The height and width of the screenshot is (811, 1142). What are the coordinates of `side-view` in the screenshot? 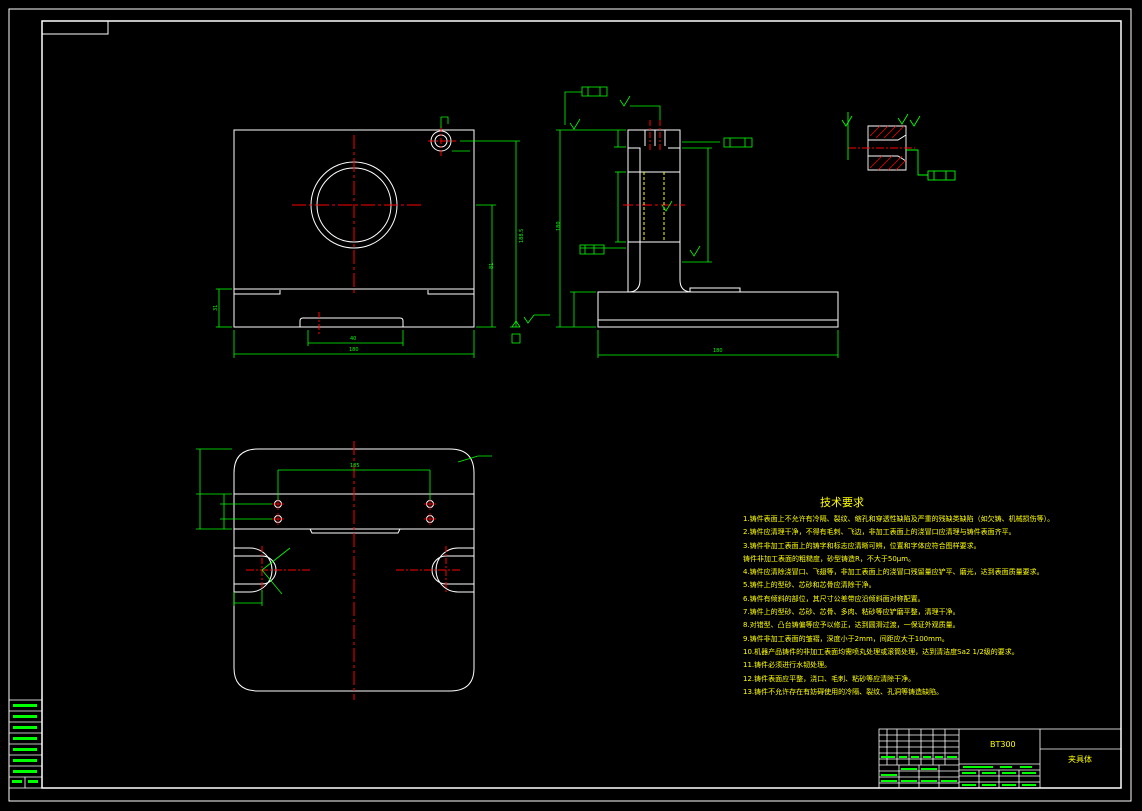 It's located at (718, 224).